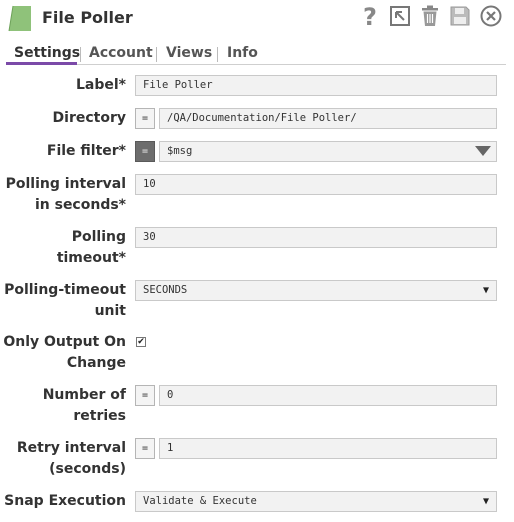 The image size is (514, 522). Describe the element at coordinates (257, 19) in the screenshot. I see `header: File Poller ?` at that location.